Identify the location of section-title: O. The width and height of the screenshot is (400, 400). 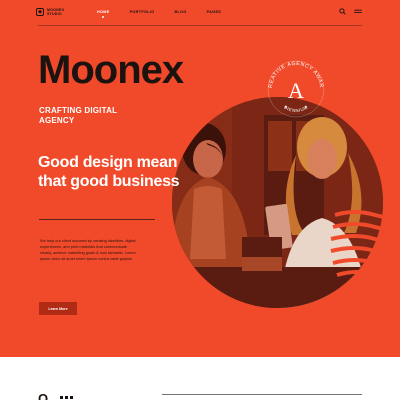
(43, 395).